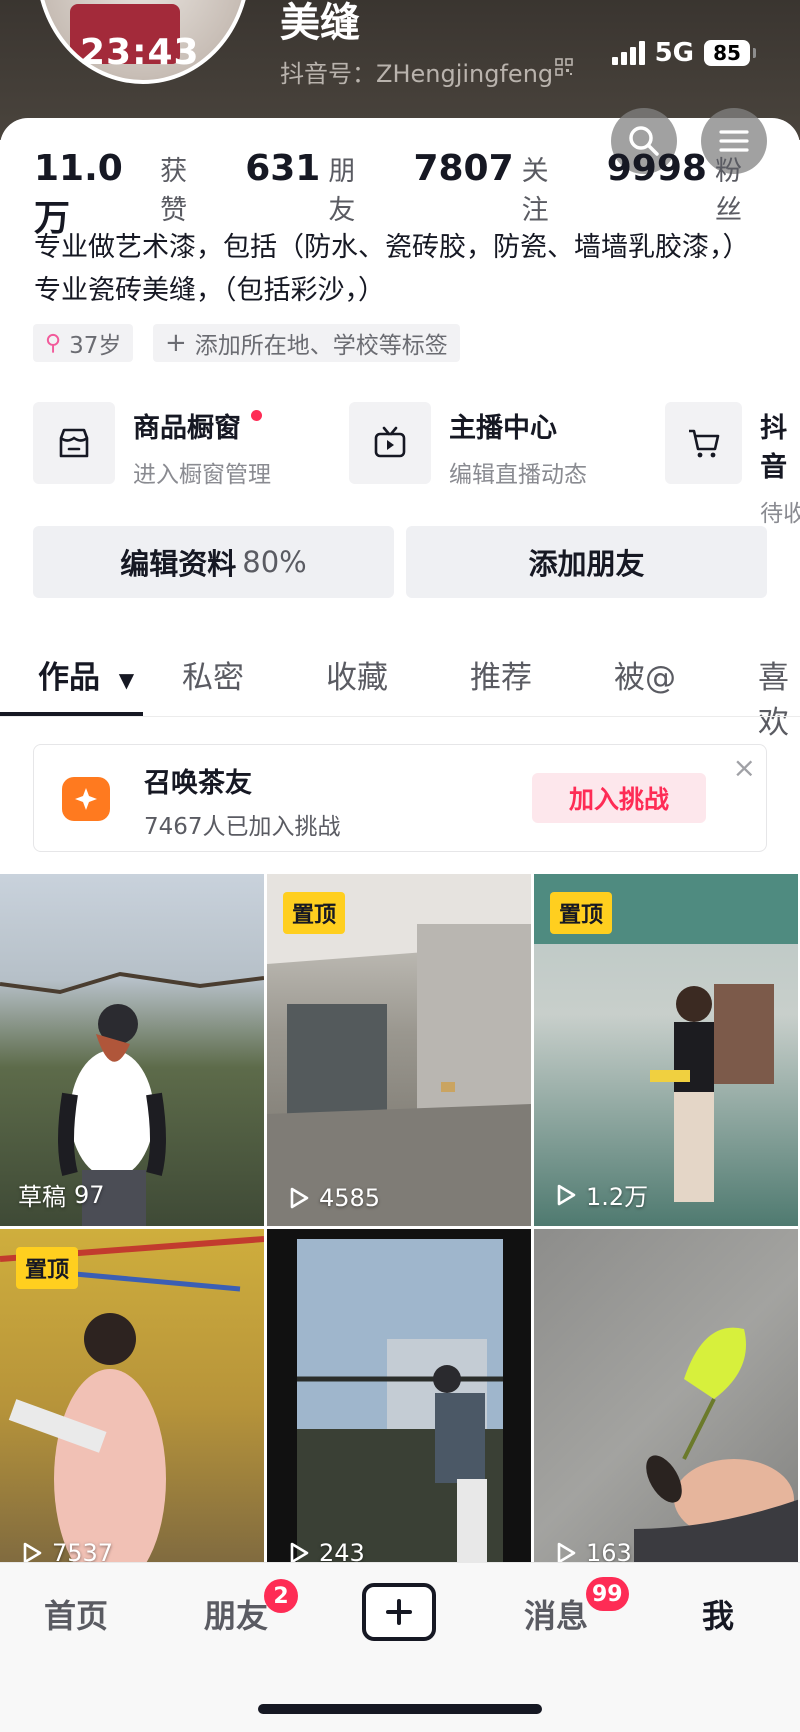 This screenshot has width=800, height=1732. I want to click on followers-count: 9998, so click(657, 168).